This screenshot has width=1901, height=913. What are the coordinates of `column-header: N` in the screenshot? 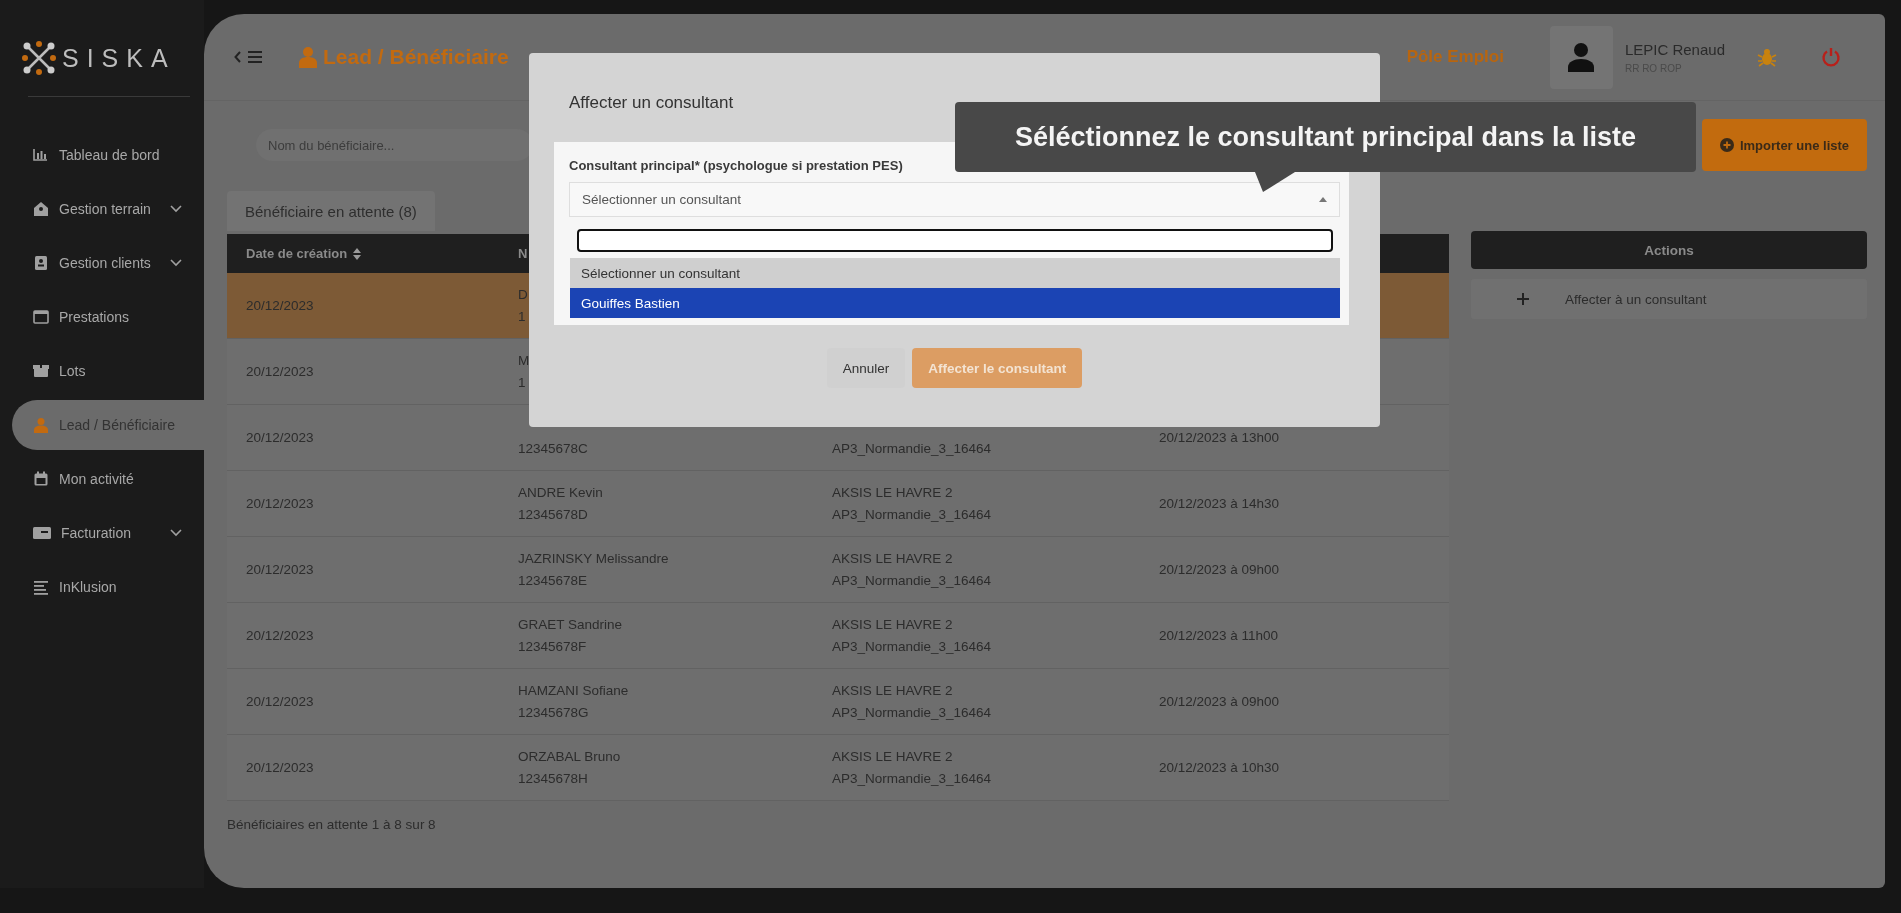 It's located at (523, 253).